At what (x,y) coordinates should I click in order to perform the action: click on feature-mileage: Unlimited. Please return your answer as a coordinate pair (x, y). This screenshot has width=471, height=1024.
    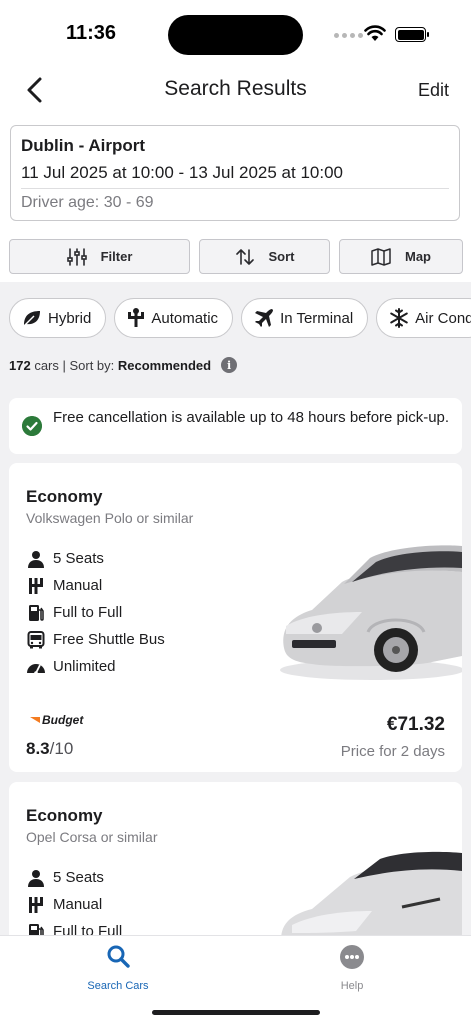
    Looking at the image, I should click on (95, 666).